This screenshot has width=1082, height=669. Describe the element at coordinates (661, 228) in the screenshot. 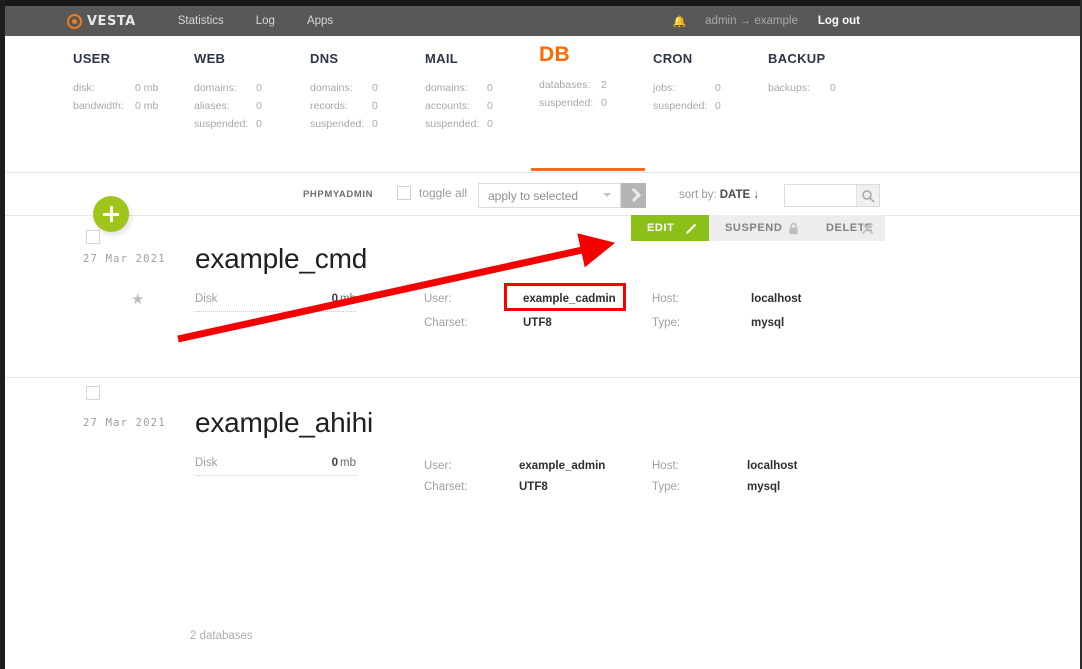

I see `edit-button-label: EDIT` at that location.